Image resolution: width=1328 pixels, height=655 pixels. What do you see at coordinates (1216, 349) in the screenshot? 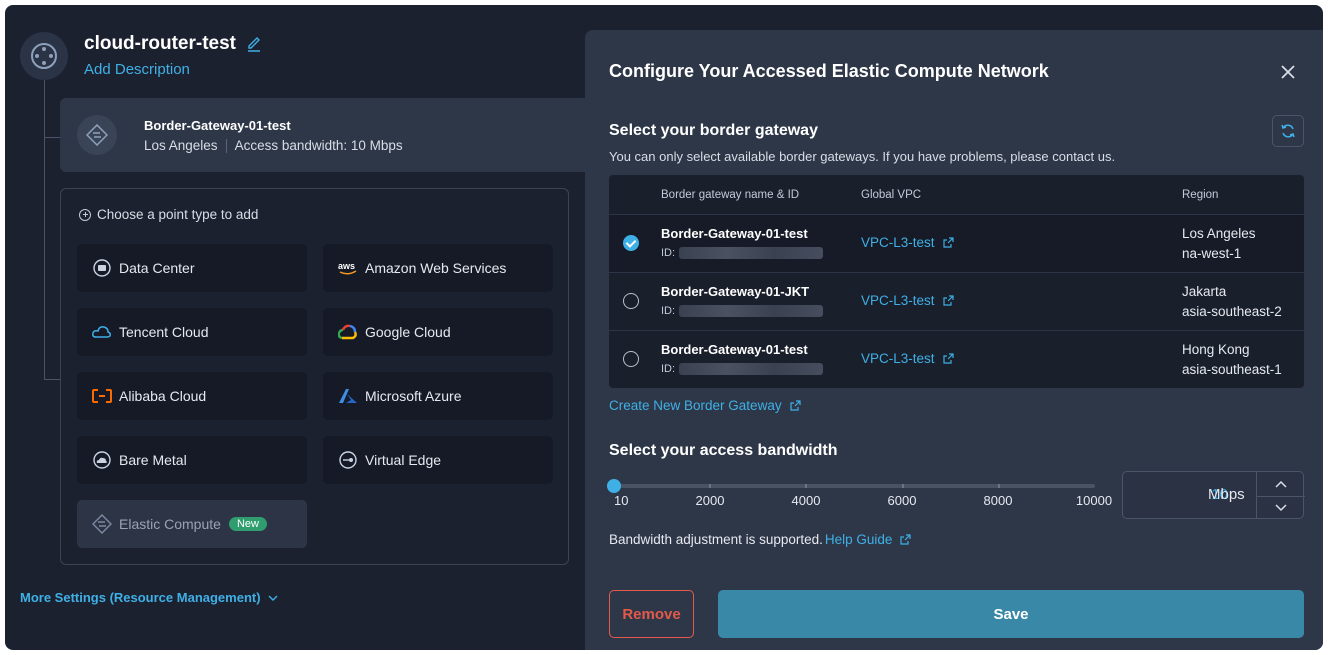
I see `region-city: Hong Kong` at bounding box center [1216, 349].